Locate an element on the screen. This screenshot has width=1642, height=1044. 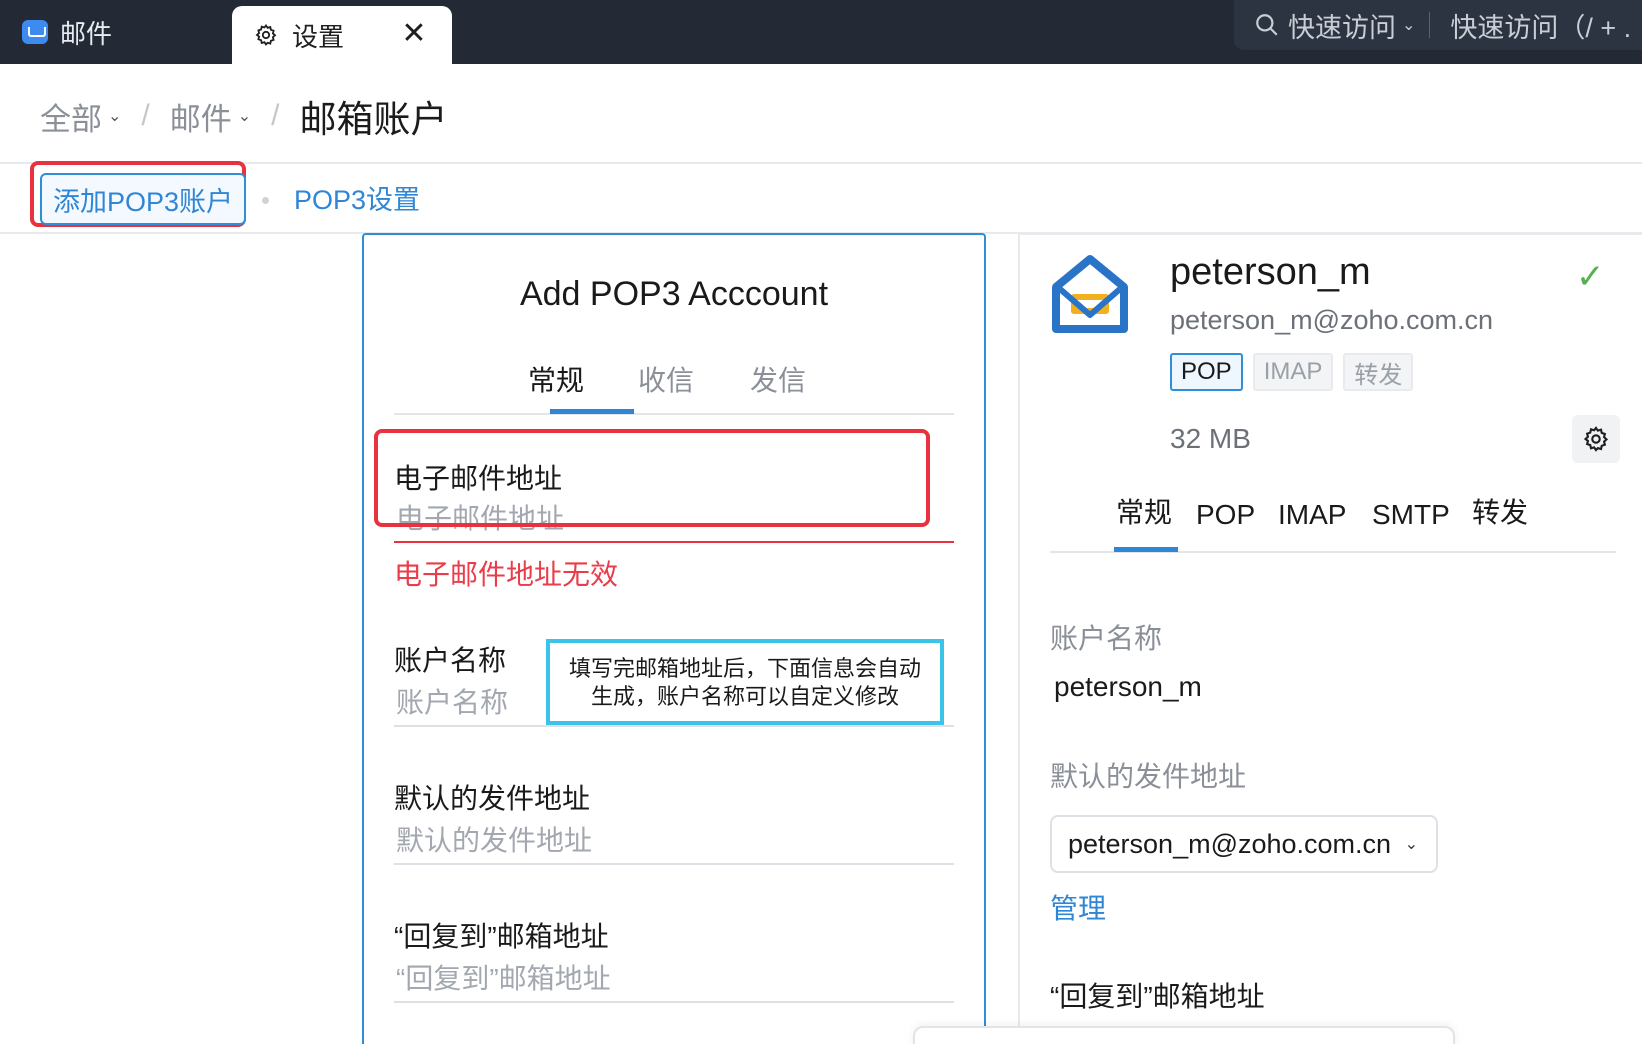
hint-line-1: 填写完邮箱地址后，下面信息会自动 is located at coordinates (744, 668).